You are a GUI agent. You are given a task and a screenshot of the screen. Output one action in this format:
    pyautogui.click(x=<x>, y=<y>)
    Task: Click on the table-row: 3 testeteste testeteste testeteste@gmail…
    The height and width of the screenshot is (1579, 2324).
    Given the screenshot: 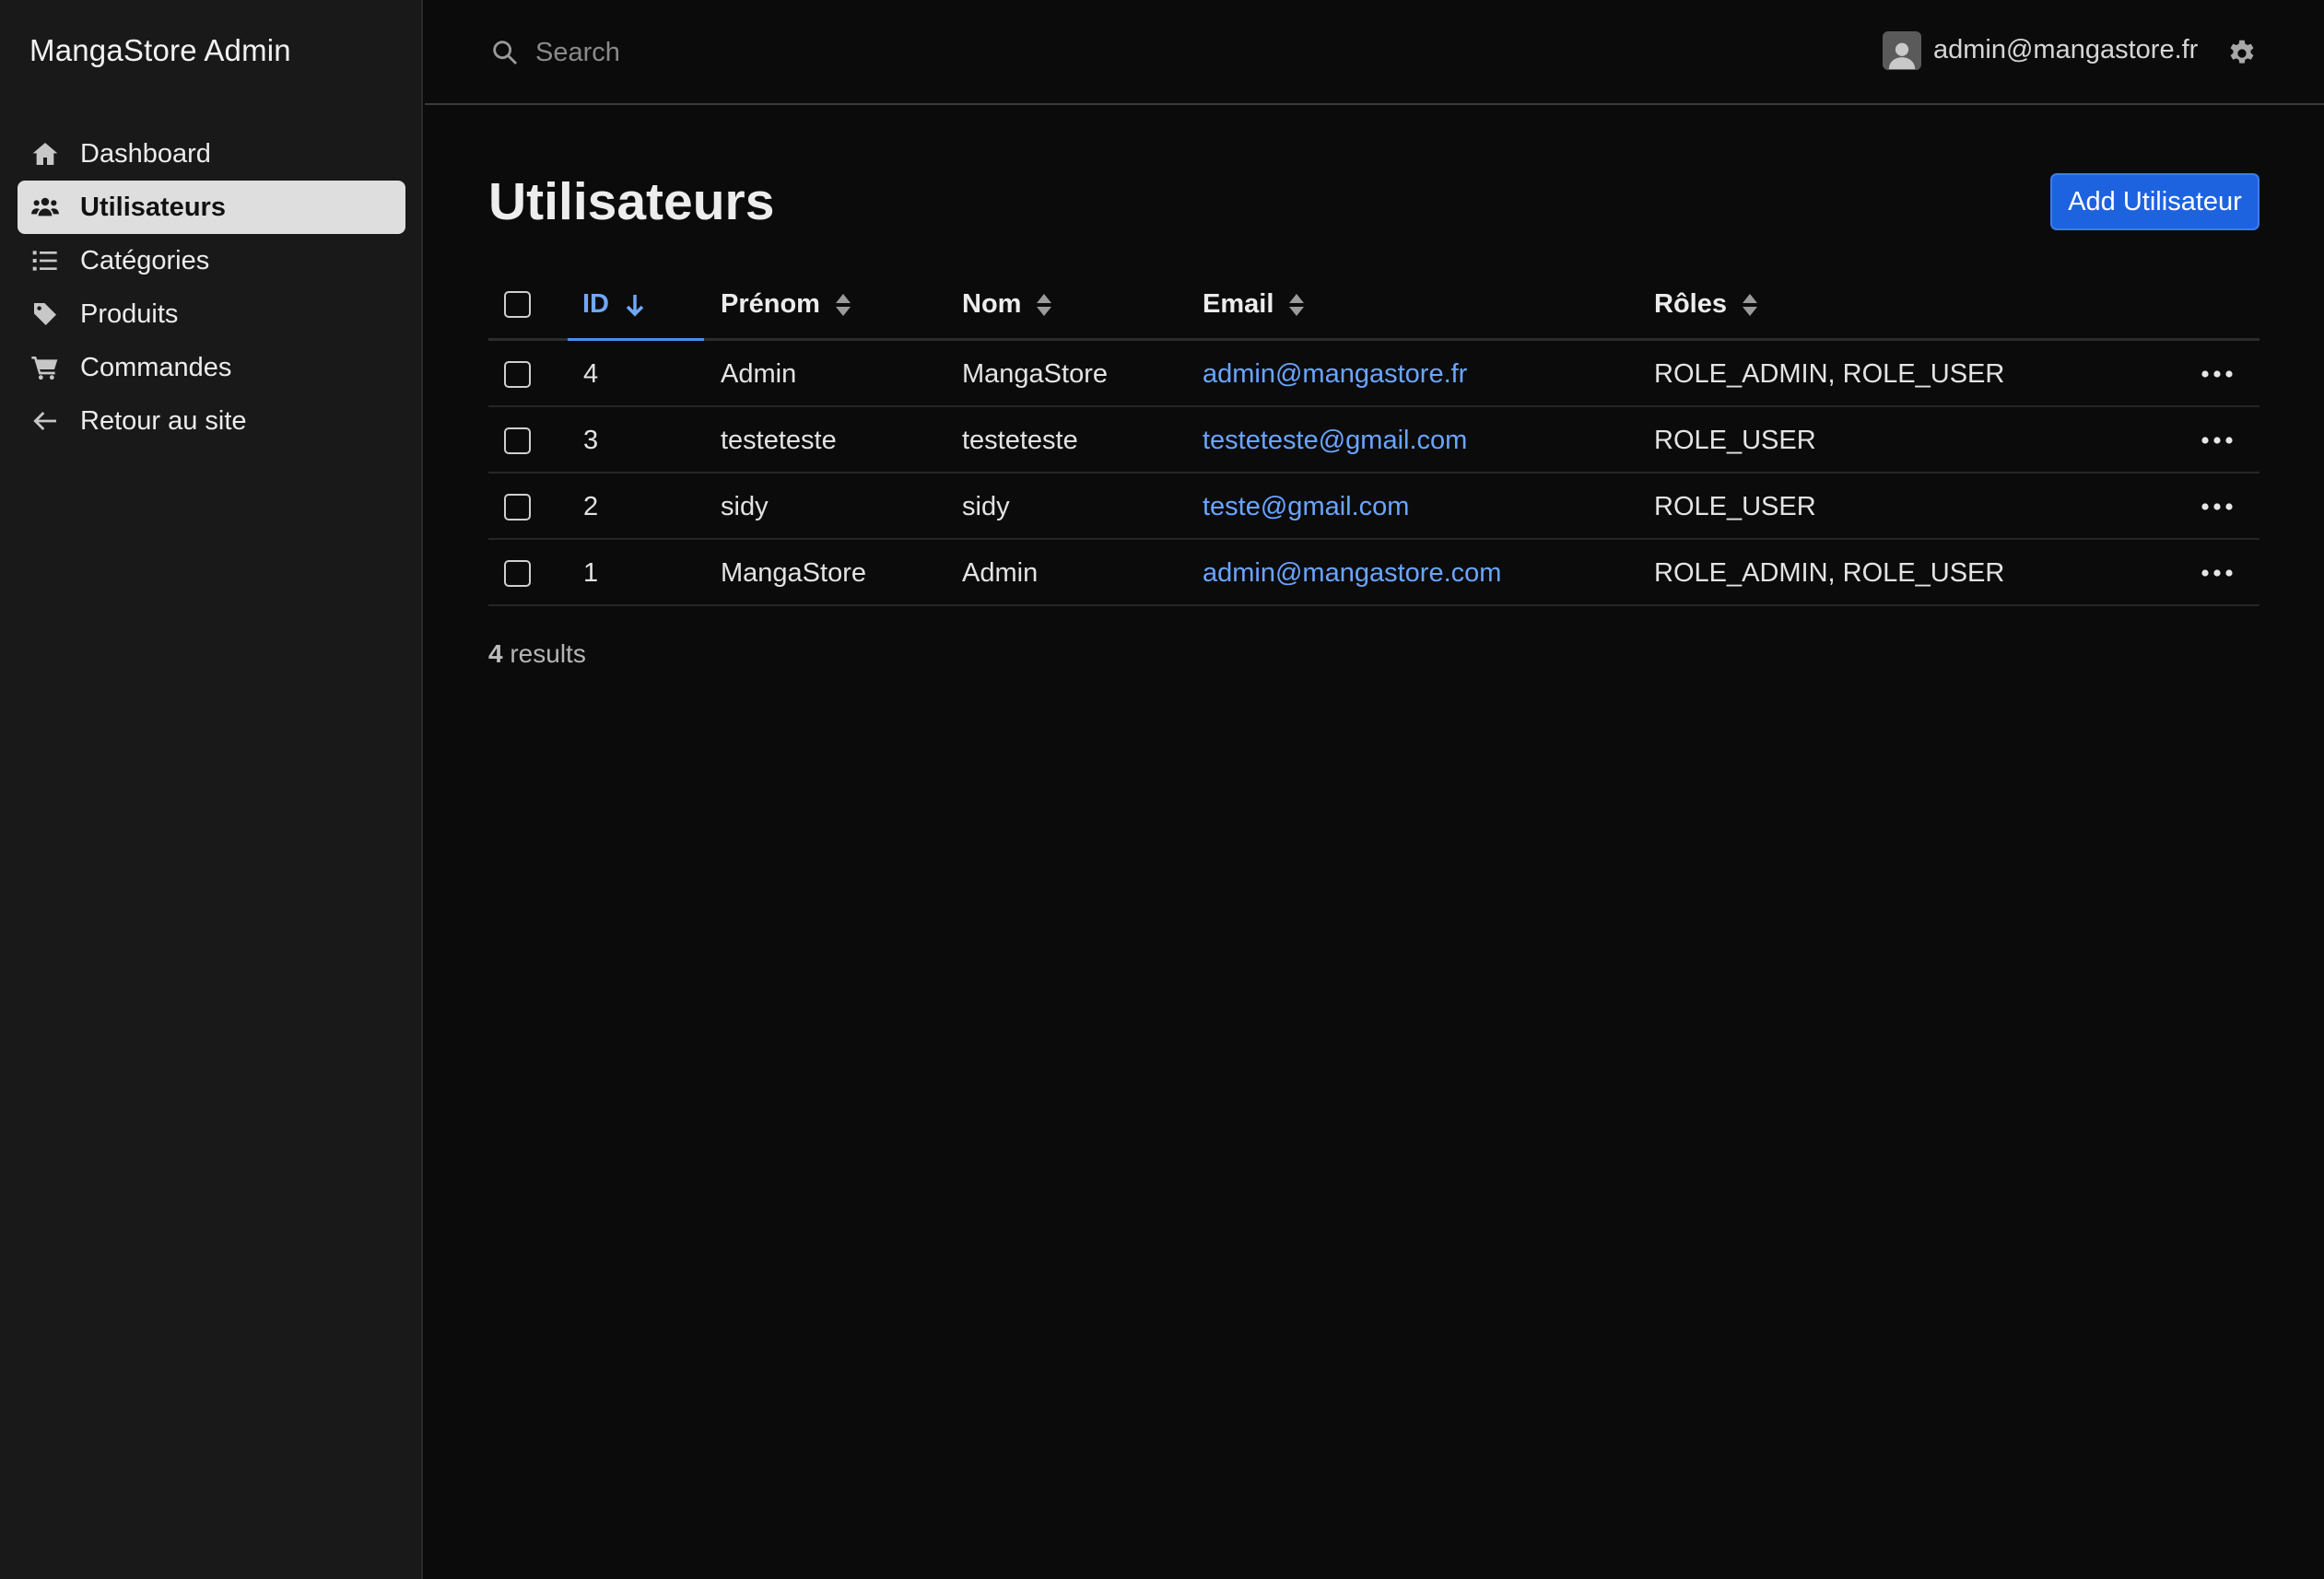 What is the action you would take?
    pyautogui.click(x=1373, y=440)
    